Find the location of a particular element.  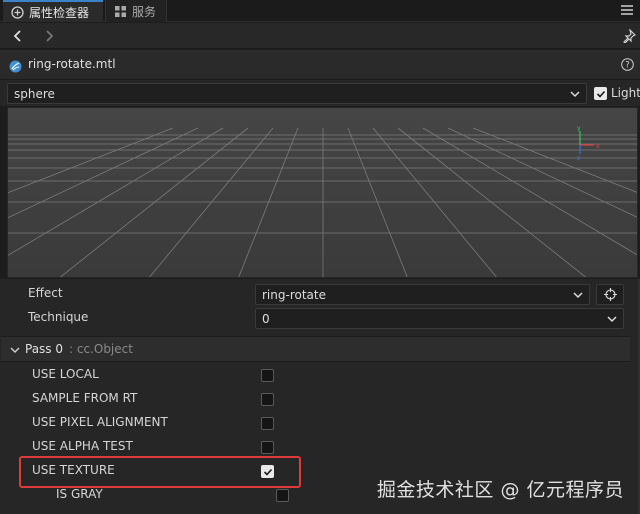

watermark-text: 掘金技术社区 @ 亿元程序员 is located at coordinates (500, 490).